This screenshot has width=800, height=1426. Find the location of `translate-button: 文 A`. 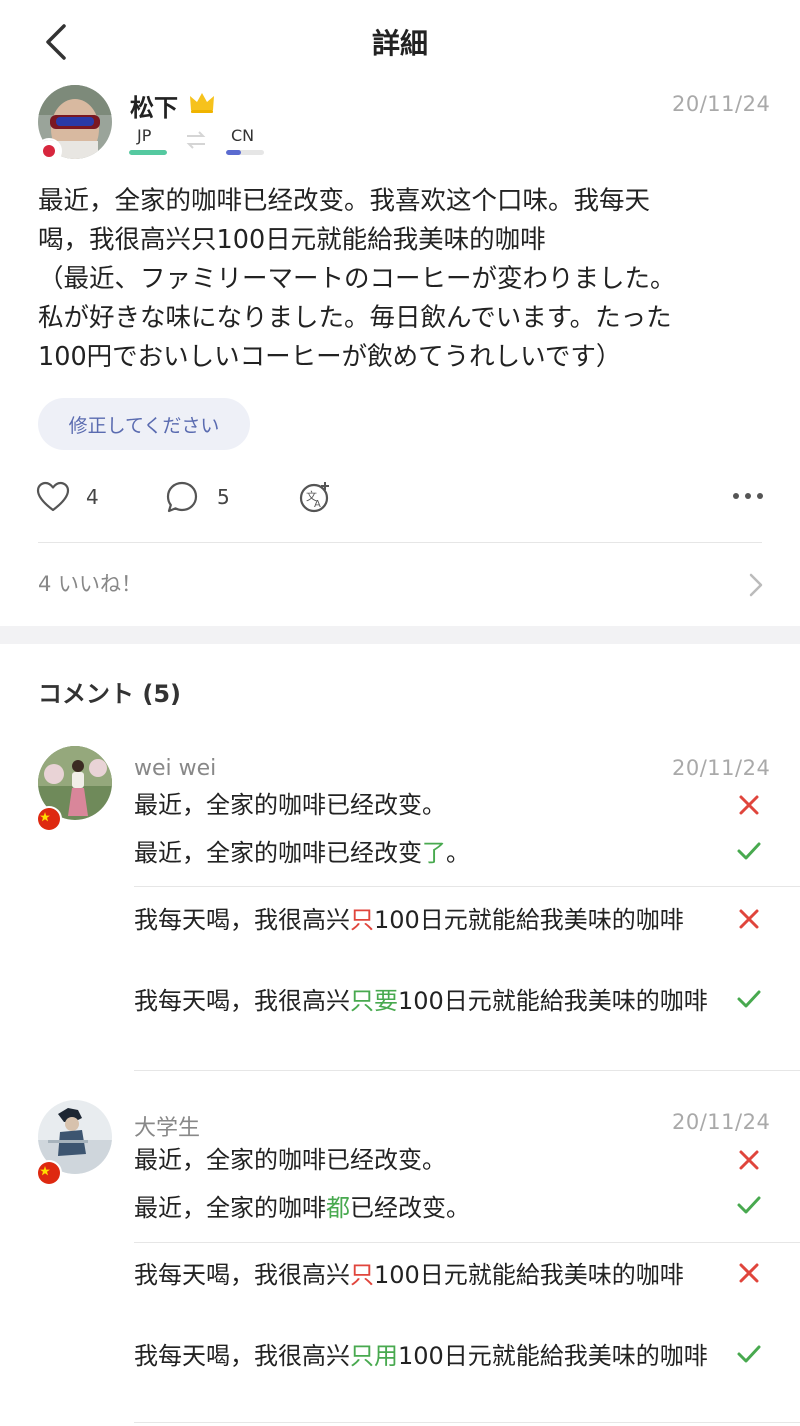

translate-button: 文 A is located at coordinates (315, 497).